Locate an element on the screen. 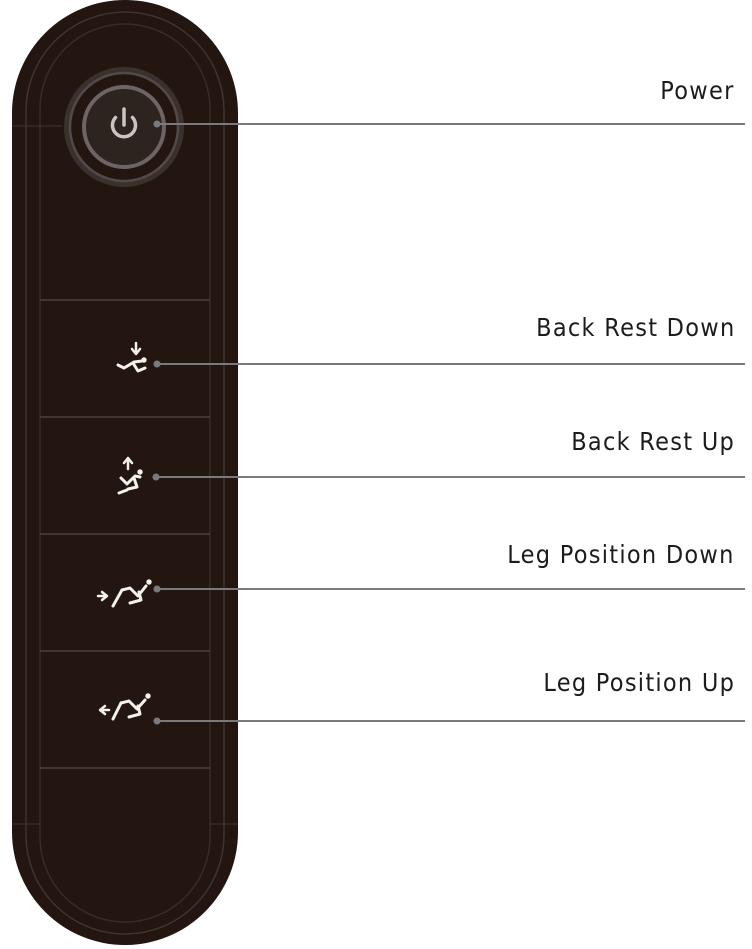  leg-position-up-button is located at coordinates (125, 709).